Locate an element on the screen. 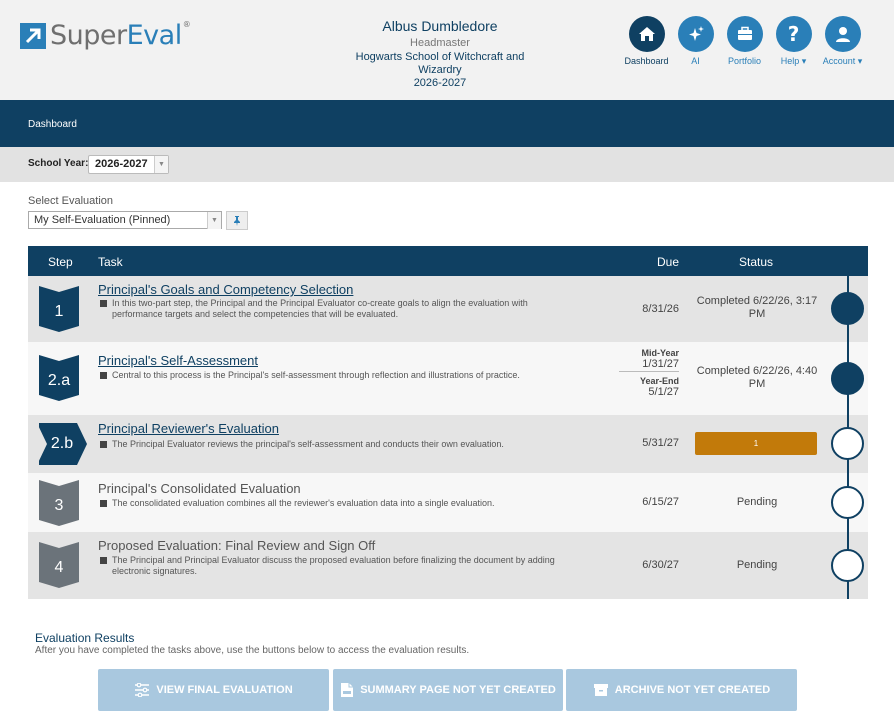 This screenshot has height=721, width=894. question-icon: ? is located at coordinates (793, 34).